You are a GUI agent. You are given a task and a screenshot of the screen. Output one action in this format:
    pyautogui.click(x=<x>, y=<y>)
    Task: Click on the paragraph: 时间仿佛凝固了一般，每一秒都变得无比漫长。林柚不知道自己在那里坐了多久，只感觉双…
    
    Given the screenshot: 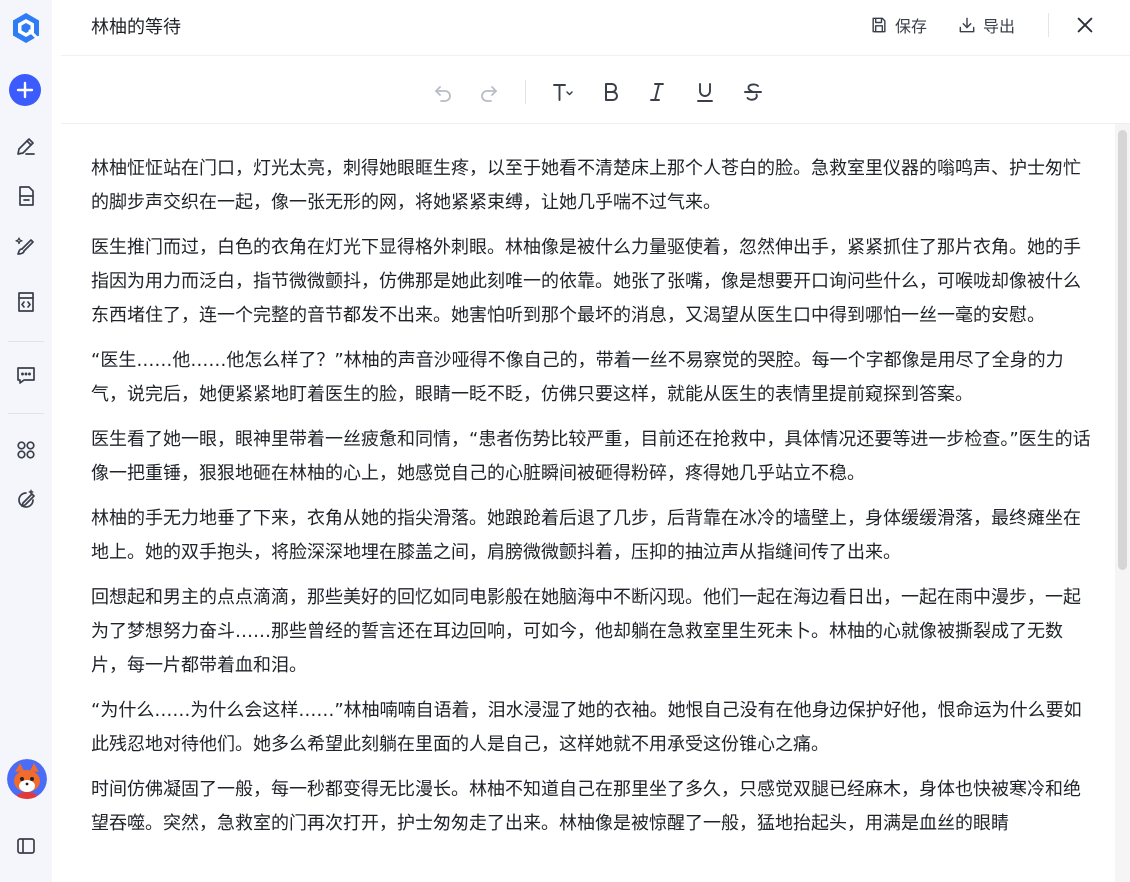 What is the action you would take?
    pyautogui.click(x=586, y=806)
    